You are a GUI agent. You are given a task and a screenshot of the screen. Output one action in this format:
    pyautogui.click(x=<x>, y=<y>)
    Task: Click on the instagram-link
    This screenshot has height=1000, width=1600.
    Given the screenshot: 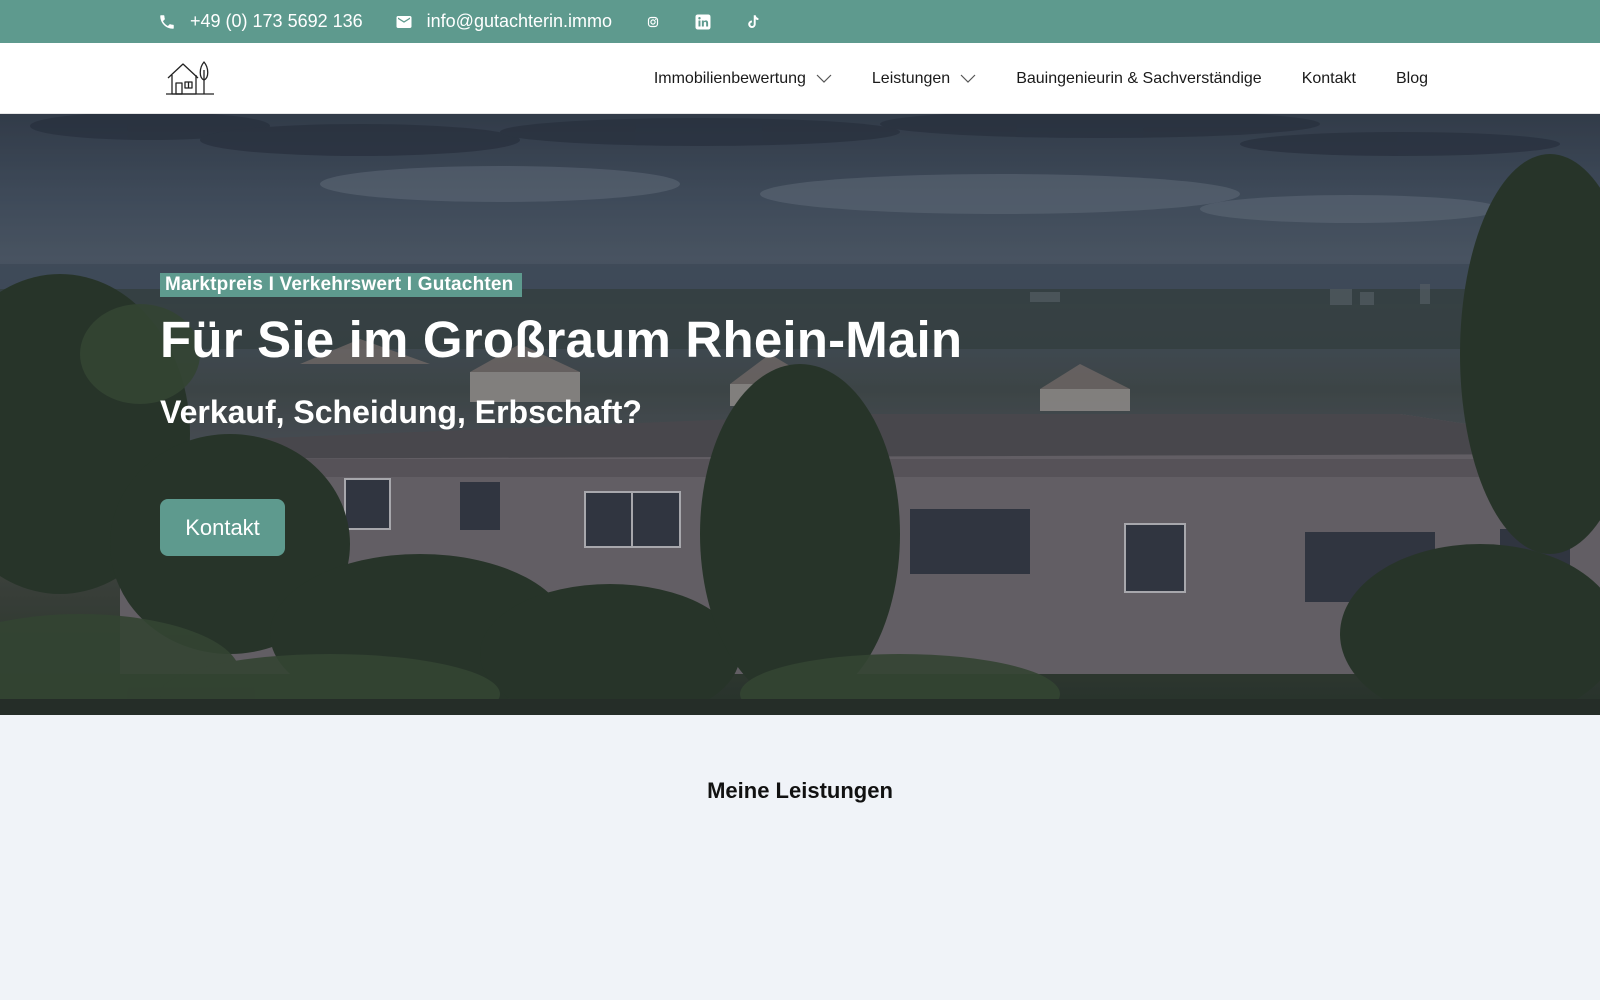 What is the action you would take?
    pyautogui.click(x=653, y=22)
    